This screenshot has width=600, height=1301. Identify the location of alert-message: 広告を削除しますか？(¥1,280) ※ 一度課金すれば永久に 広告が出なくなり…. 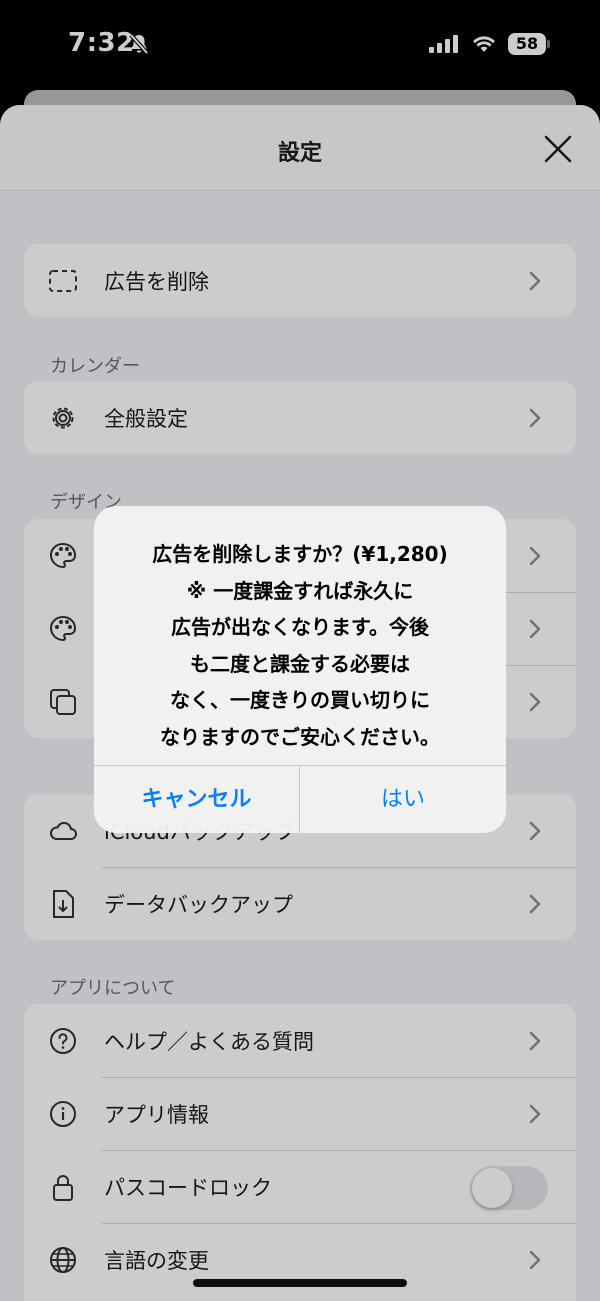
(300, 645).